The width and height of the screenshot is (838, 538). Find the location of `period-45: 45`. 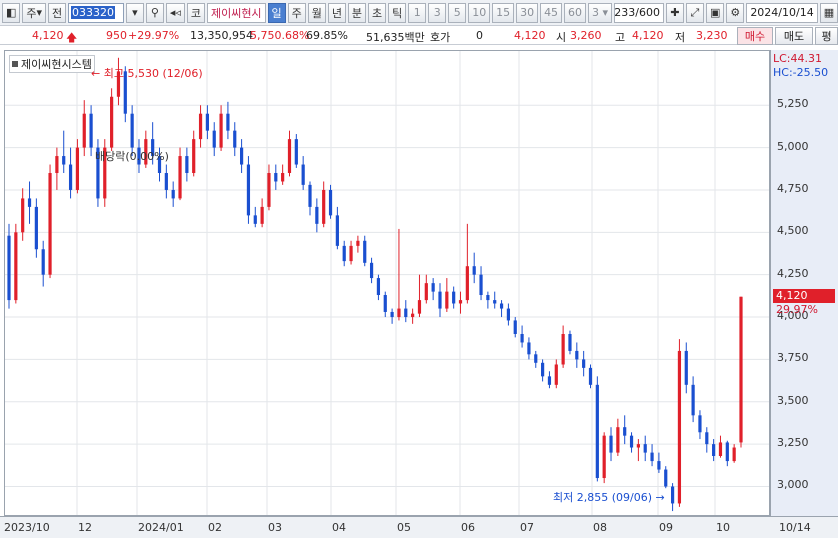

period-45: 45 is located at coordinates (551, 12).